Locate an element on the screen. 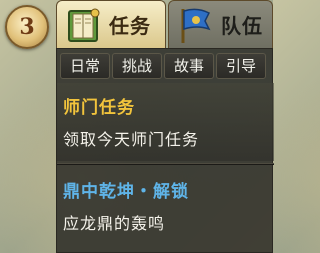 This screenshot has height=253, width=320. quest-book-icon is located at coordinates (84, 25).